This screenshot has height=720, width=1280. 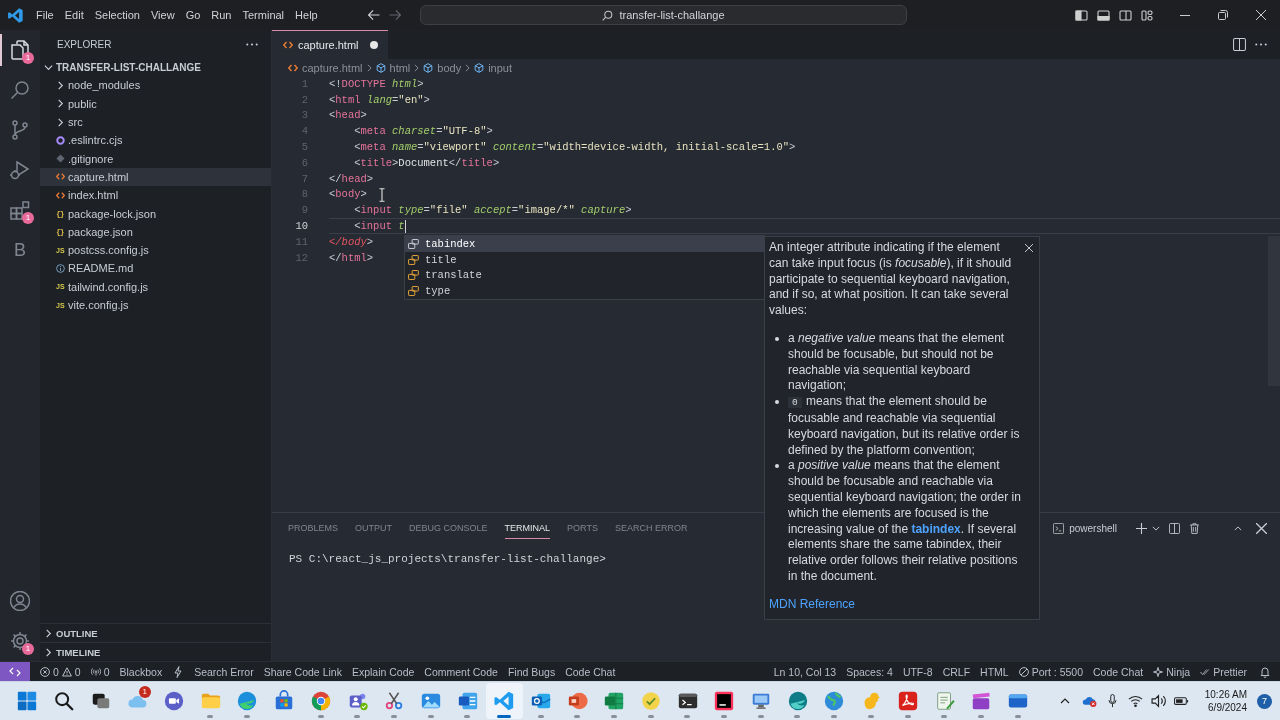 I want to click on back-arrow-icon, so click(x=374, y=15).